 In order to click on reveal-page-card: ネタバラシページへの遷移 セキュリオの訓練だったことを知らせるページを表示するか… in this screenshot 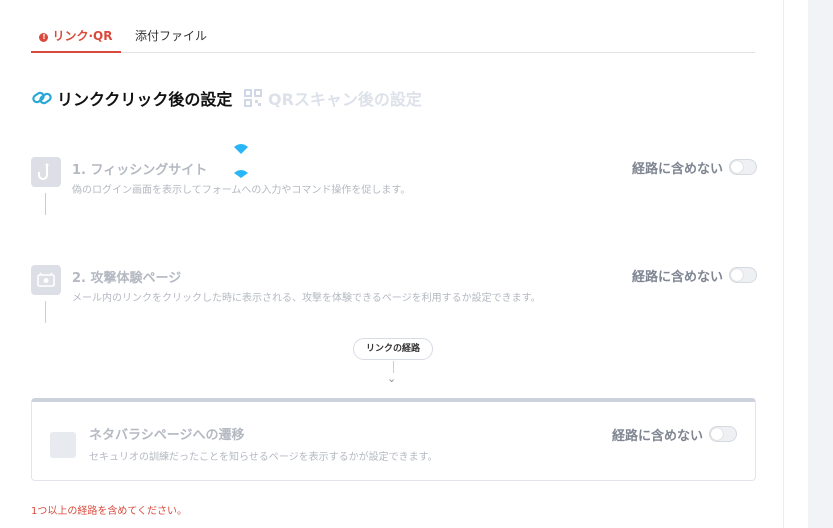, I will do `click(393, 439)`.